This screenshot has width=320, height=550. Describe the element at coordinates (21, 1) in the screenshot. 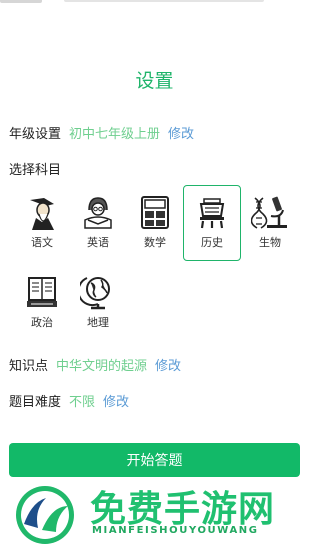

I see `status-bar-stub-left` at that location.